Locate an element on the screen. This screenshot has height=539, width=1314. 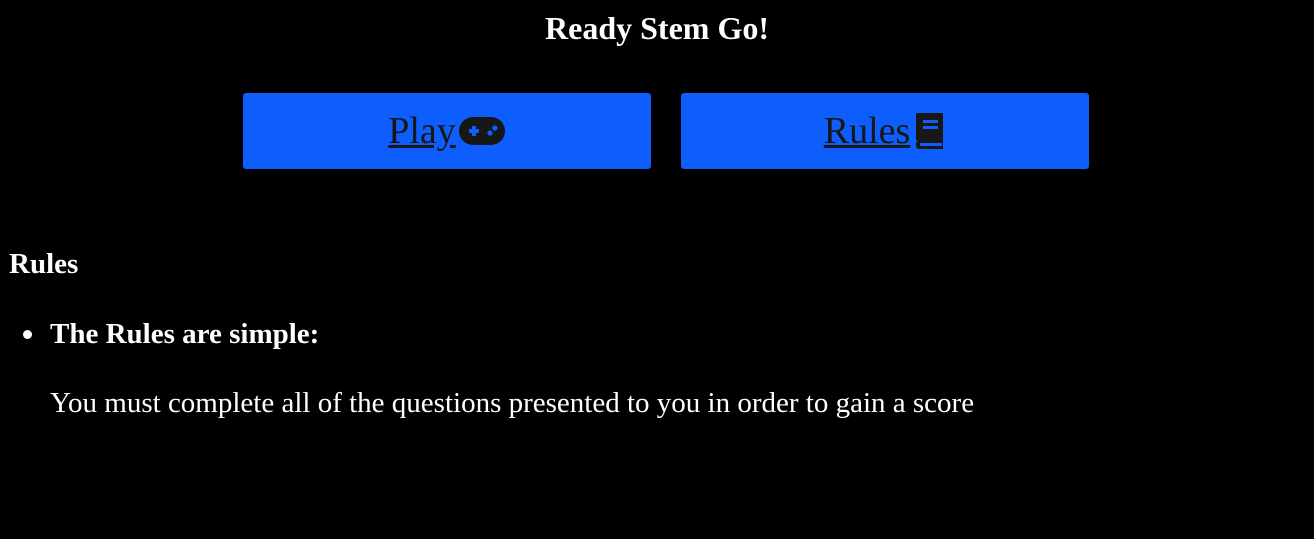
rules-heading: Rules is located at coordinates (44, 264).